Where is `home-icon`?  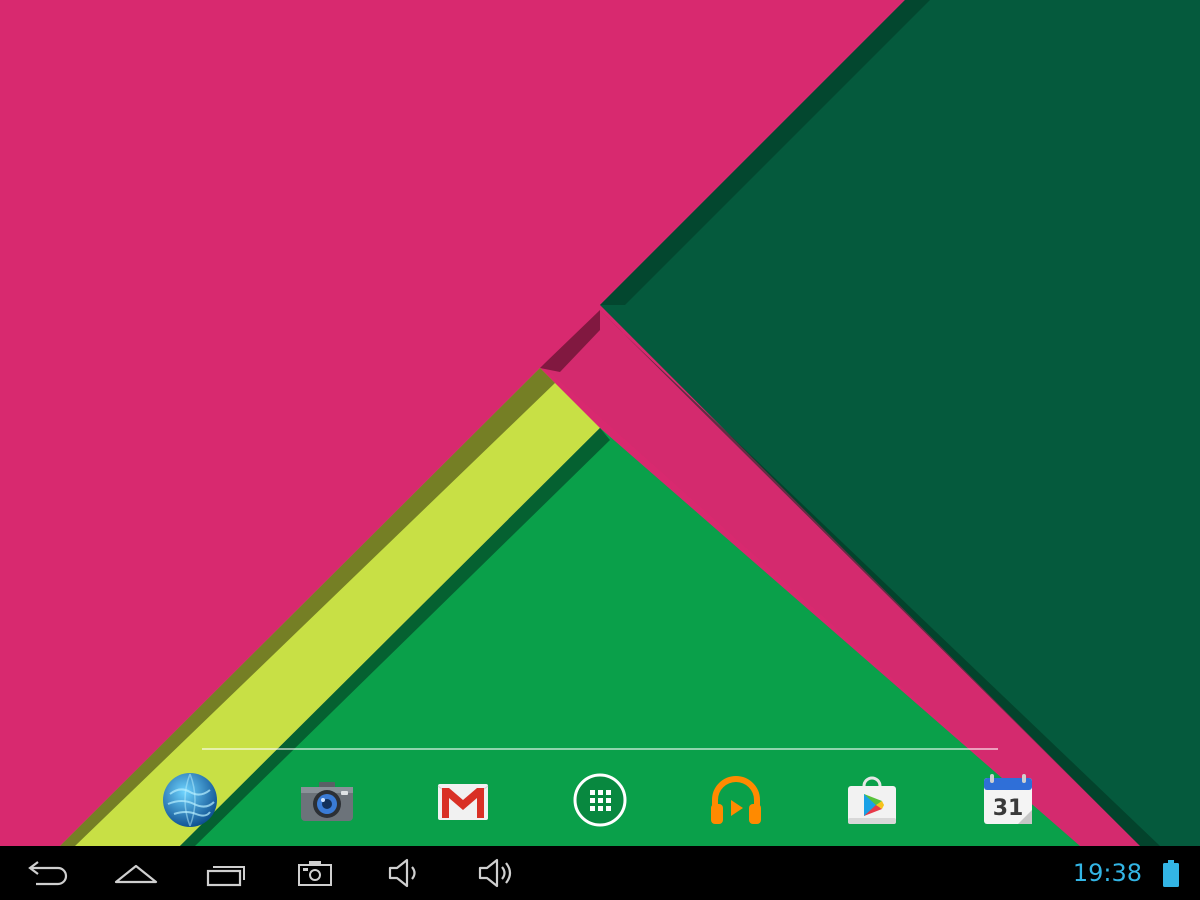
home-icon is located at coordinates (136, 873).